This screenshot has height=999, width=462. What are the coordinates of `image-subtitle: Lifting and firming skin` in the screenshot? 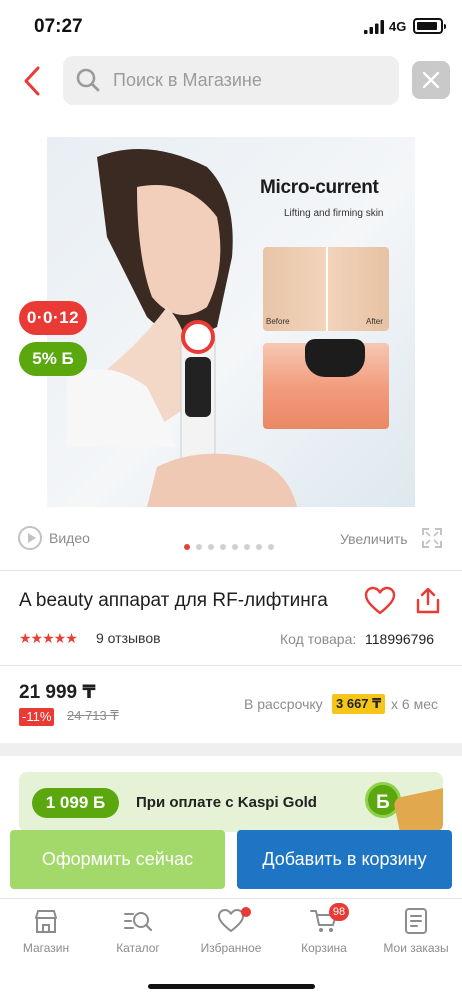 It's located at (334, 213).